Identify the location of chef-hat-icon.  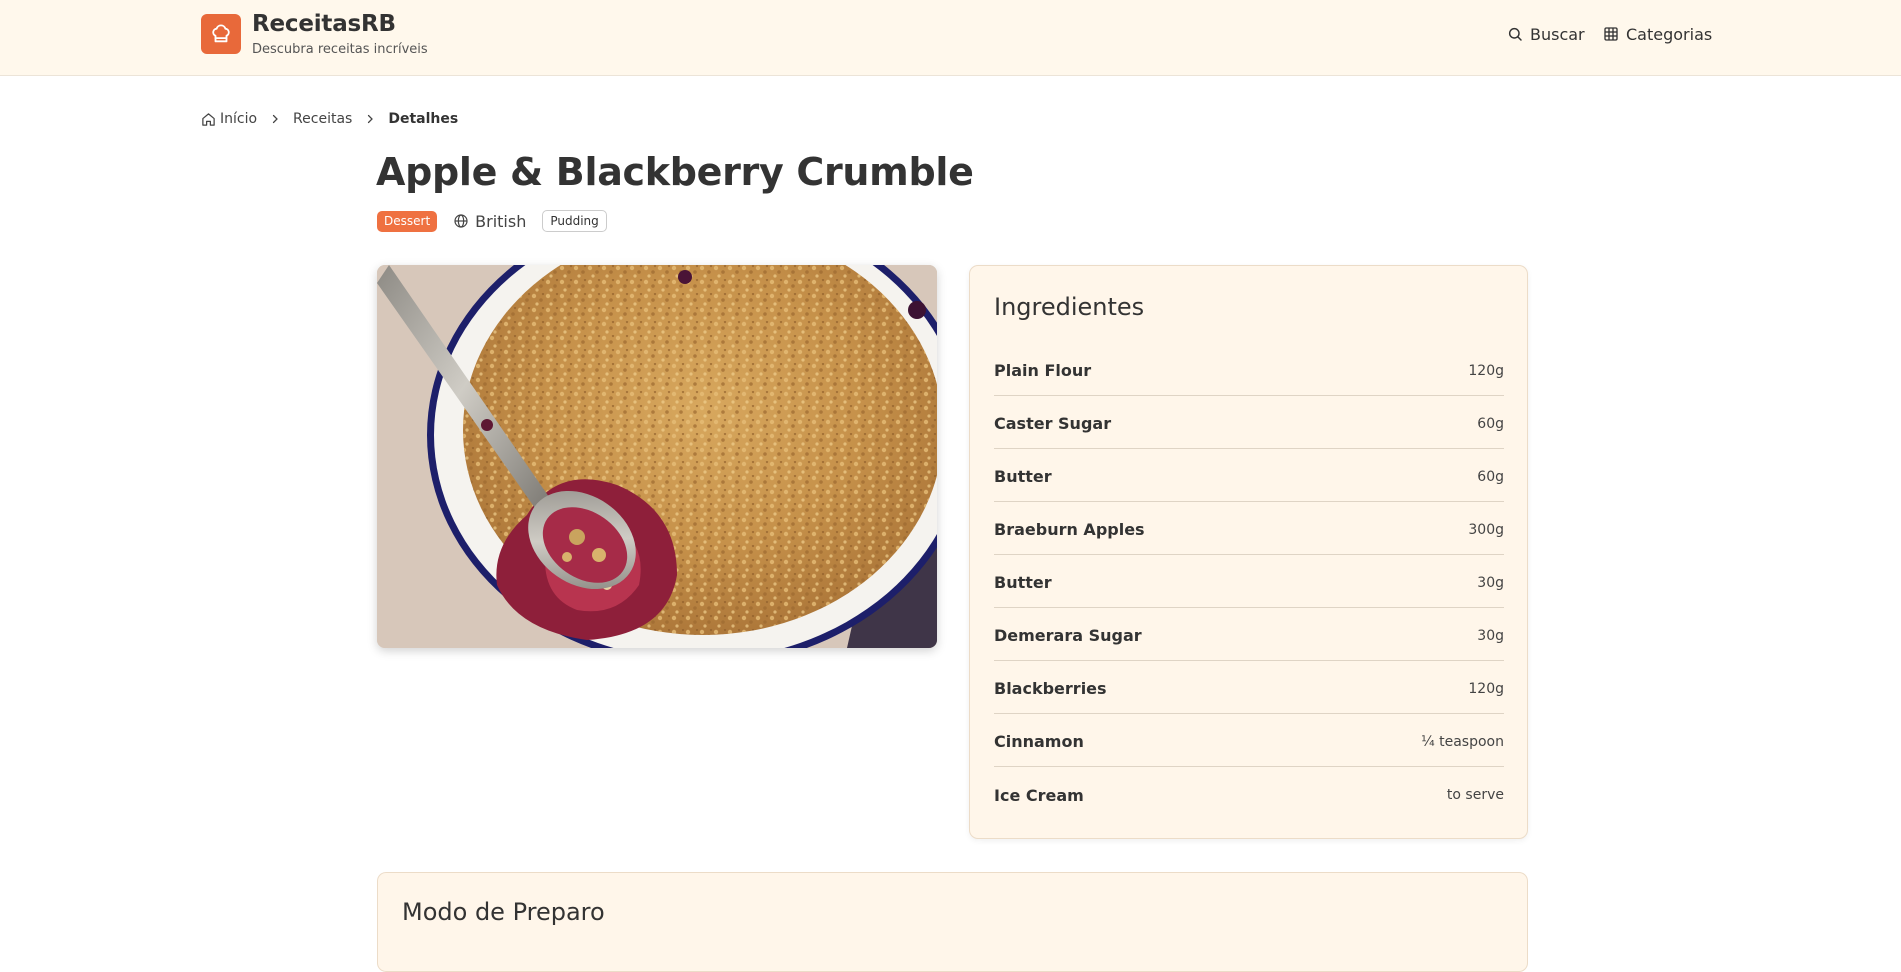
(221, 33).